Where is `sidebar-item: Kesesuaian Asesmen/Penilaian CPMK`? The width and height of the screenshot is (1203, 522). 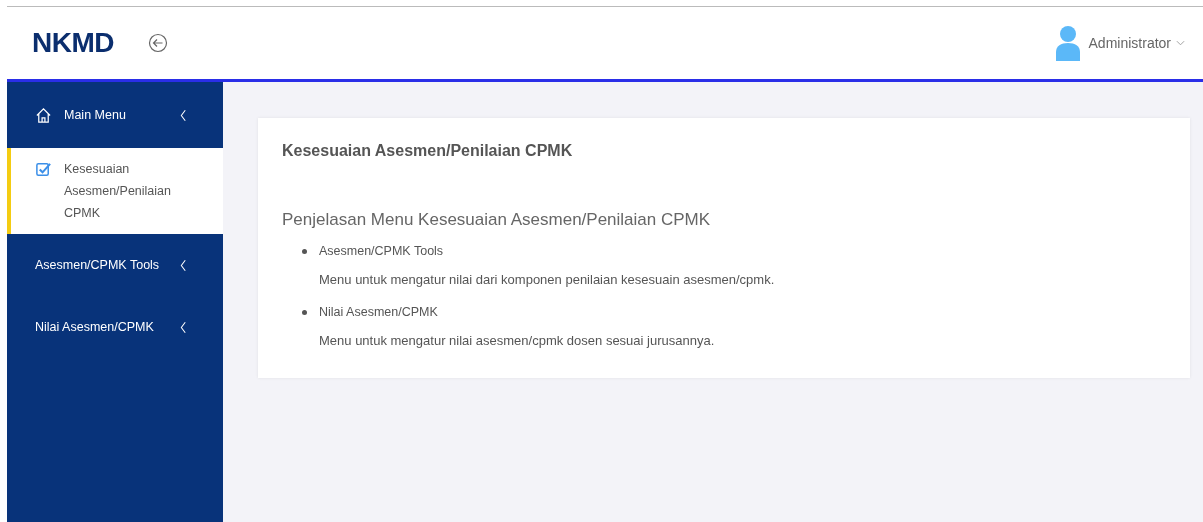 sidebar-item: Kesesuaian Asesmen/Penilaian CPMK is located at coordinates (115, 191).